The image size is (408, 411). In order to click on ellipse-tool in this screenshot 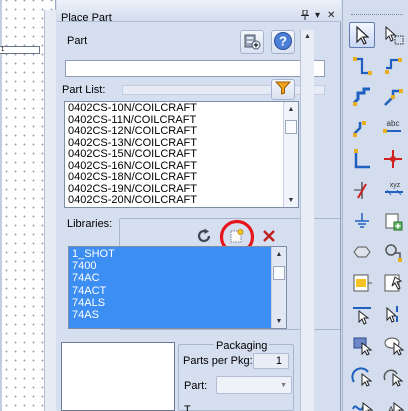, I will do `click(393, 345)`.